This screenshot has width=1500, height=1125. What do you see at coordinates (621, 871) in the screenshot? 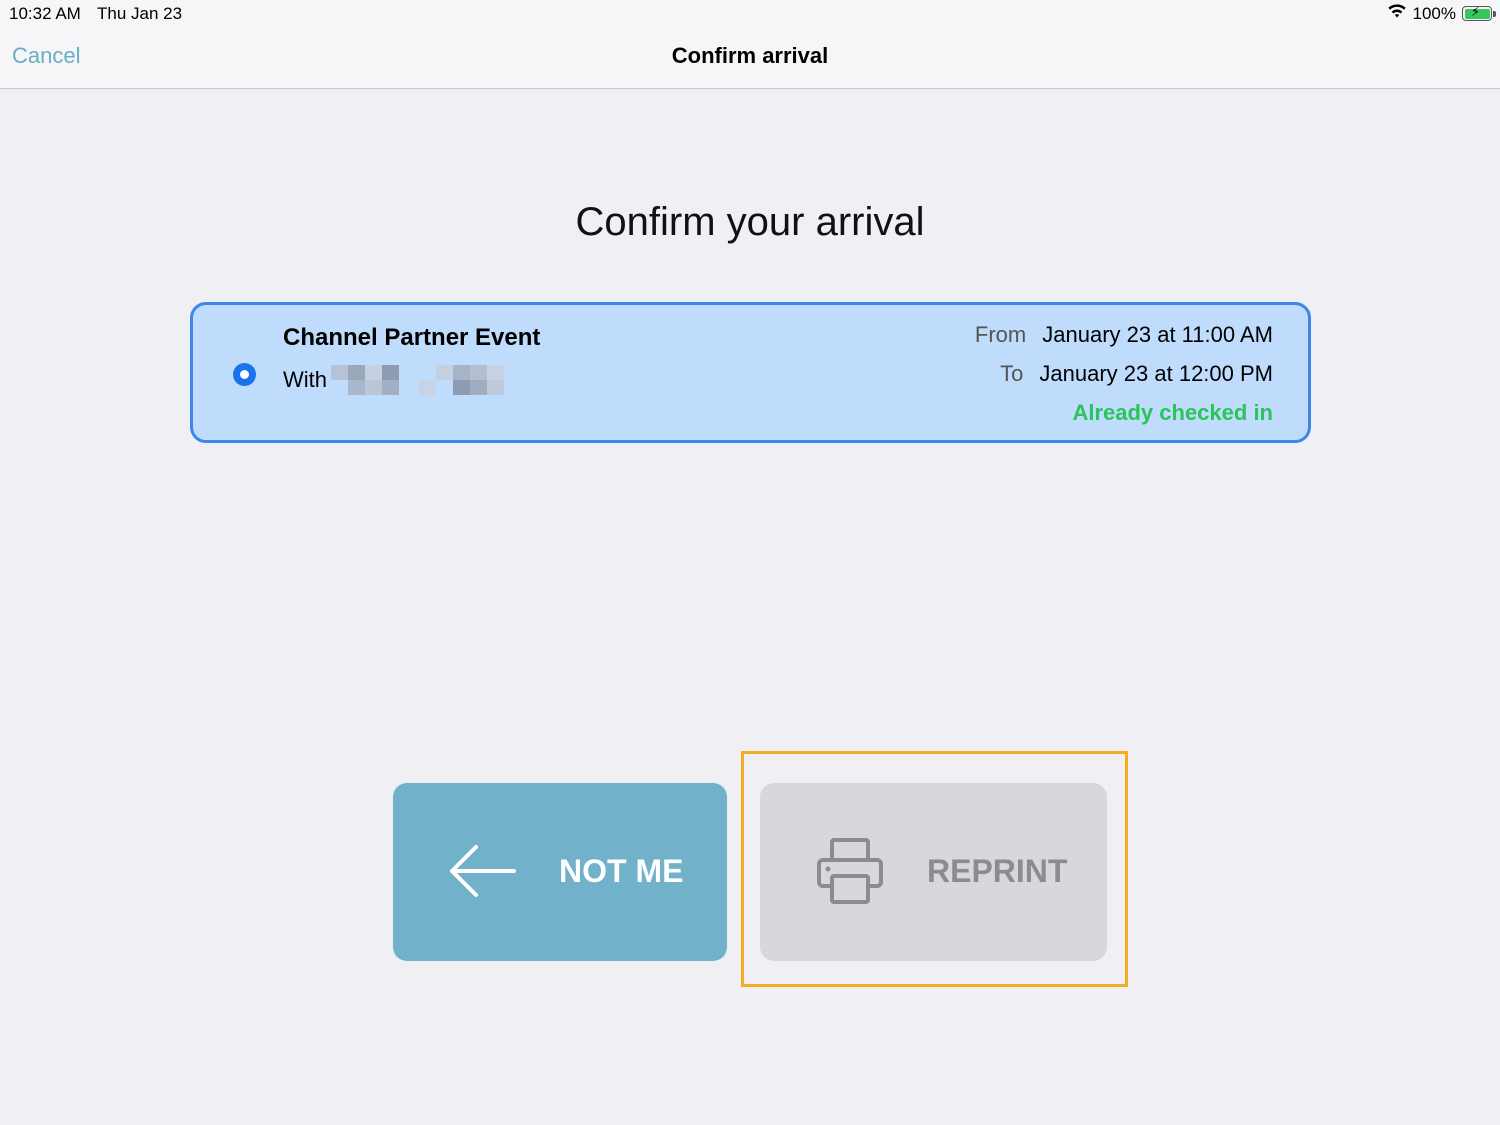
I see `not-me-label: NOT ME` at bounding box center [621, 871].